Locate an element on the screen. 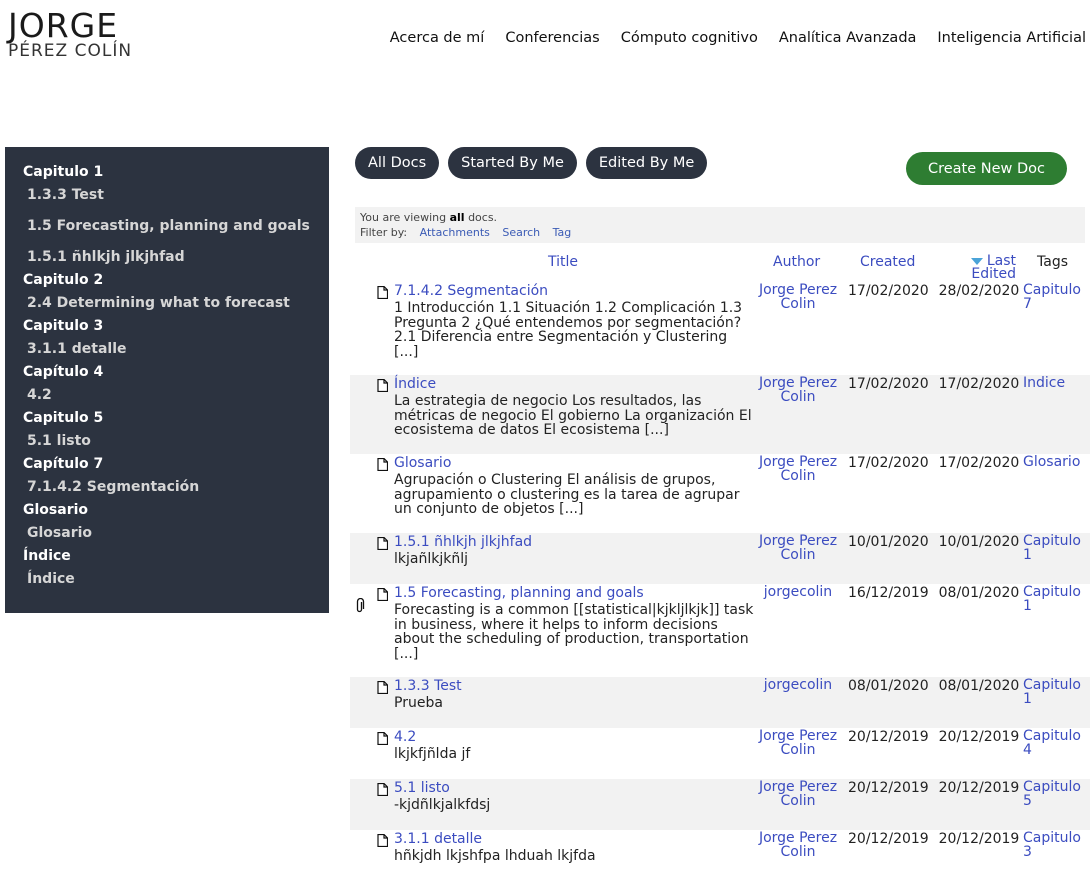 The image size is (1092, 881). nav-link-conferencias: Conferencias is located at coordinates (552, 38).